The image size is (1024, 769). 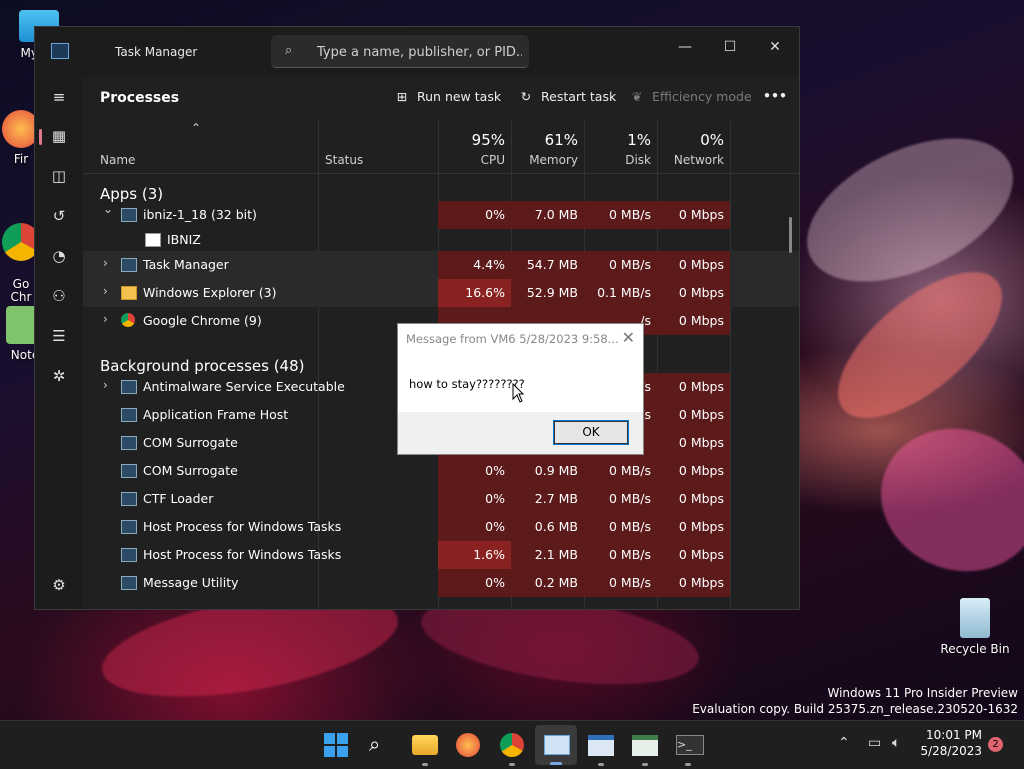 What do you see at coordinates (566, 96) in the screenshot?
I see `restart-task-button: ↻ Restart task` at bounding box center [566, 96].